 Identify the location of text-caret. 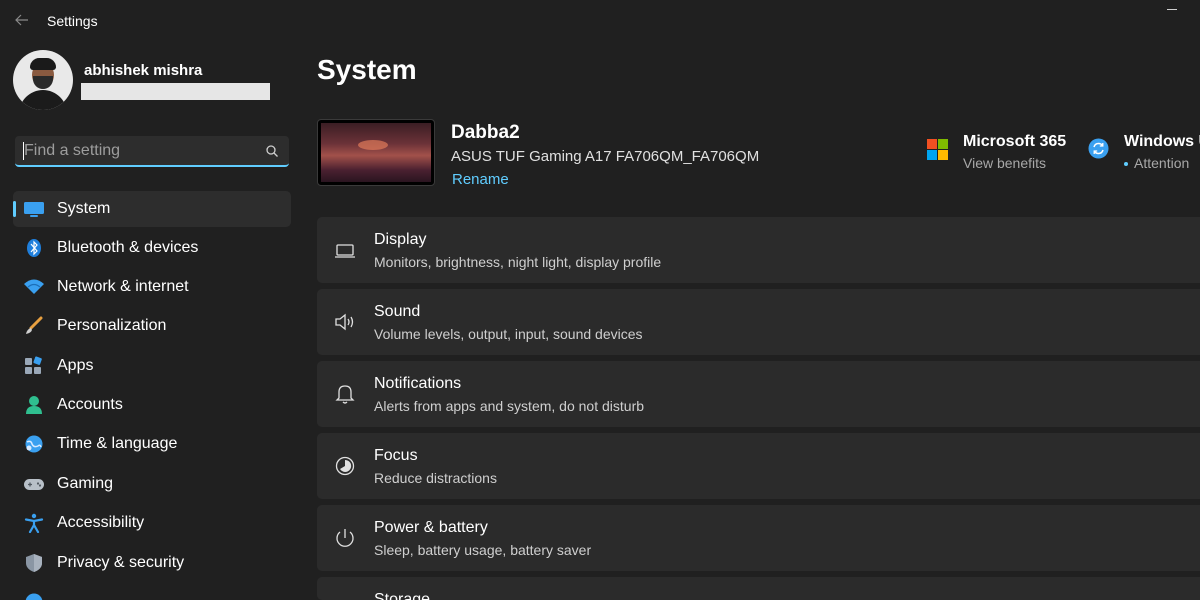
(23, 151).